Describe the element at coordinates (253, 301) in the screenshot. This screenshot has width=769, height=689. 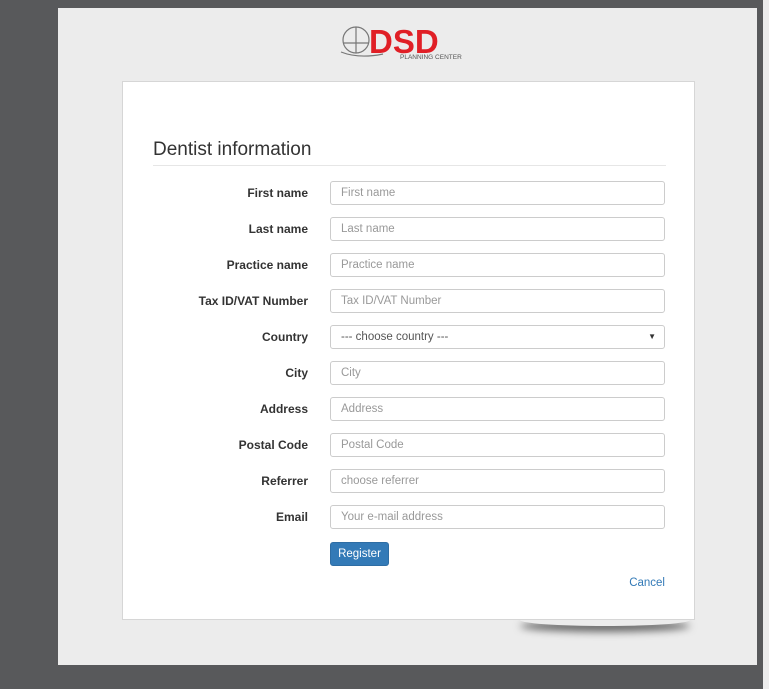
I see `tax-id-label: Tax ID/VAT Number` at that location.